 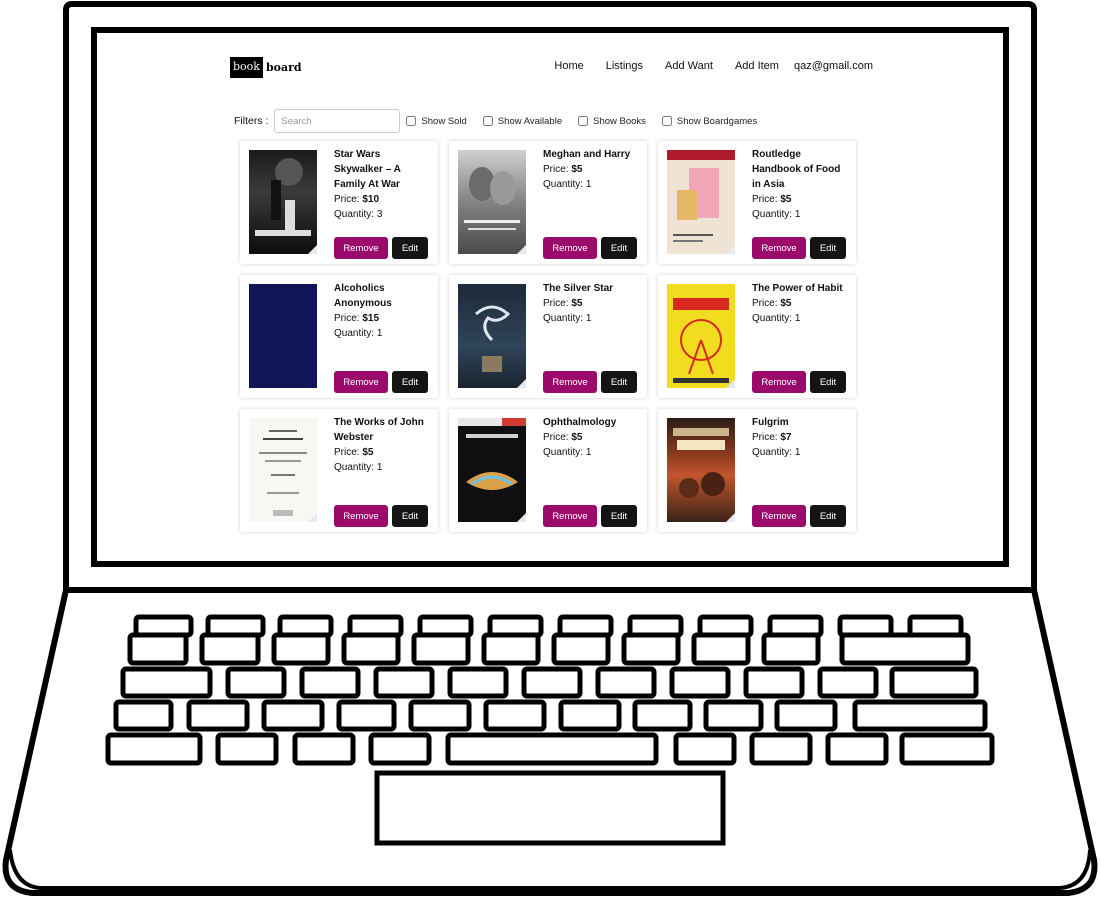 I want to click on filter-show-boardgames: Show Boardgames, so click(x=709, y=121).